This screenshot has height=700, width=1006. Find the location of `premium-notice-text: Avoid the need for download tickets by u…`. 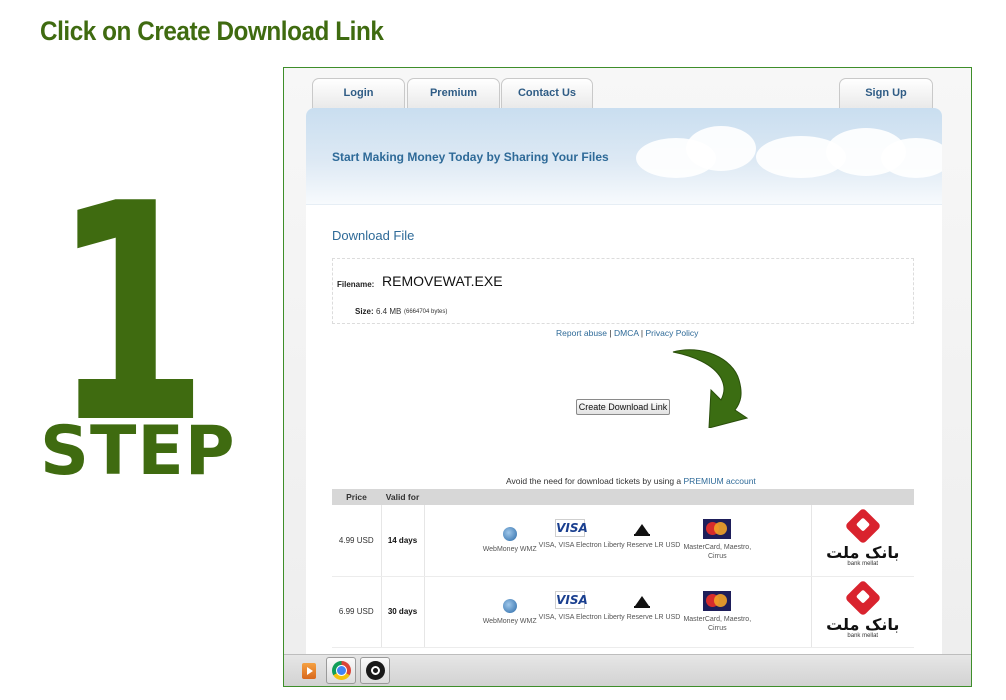

premium-notice-text: Avoid the need for download tickets by u… is located at coordinates (595, 481).